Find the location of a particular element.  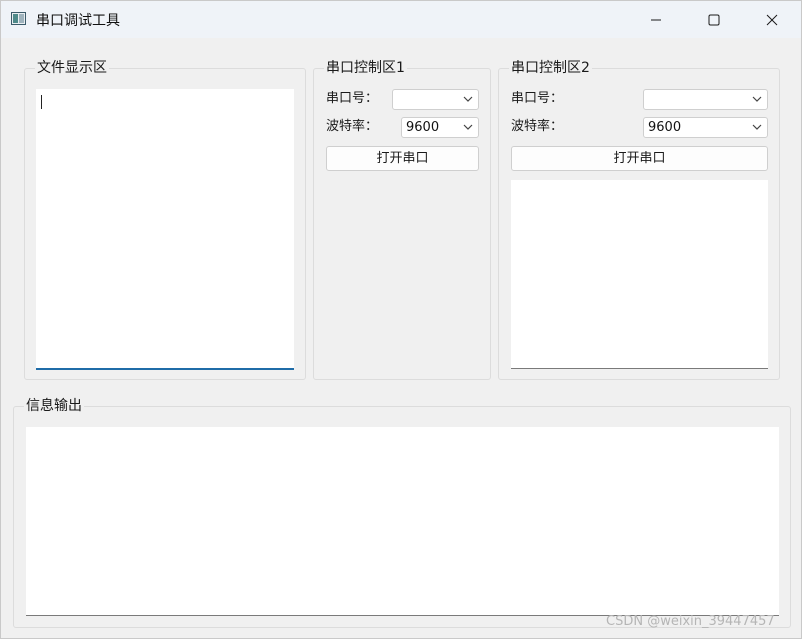

serial1-port-label: 串口号： is located at coordinates (352, 98).